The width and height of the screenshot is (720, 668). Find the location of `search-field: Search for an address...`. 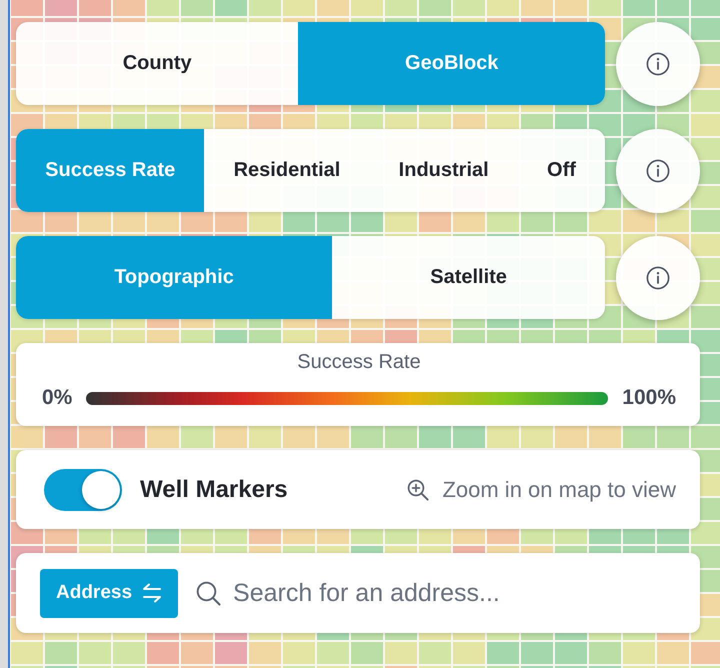

search-field: Search for an address... is located at coordinates (456, 593).